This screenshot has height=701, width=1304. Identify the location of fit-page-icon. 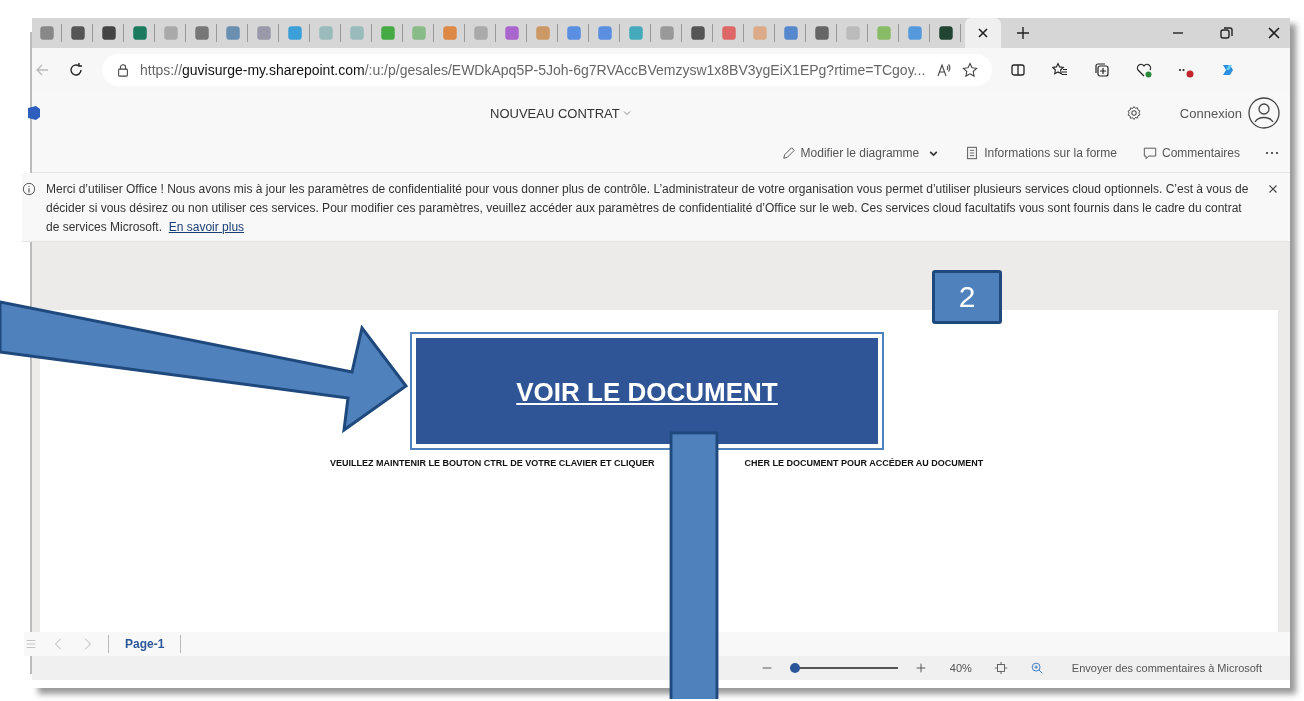
(1000, 668).